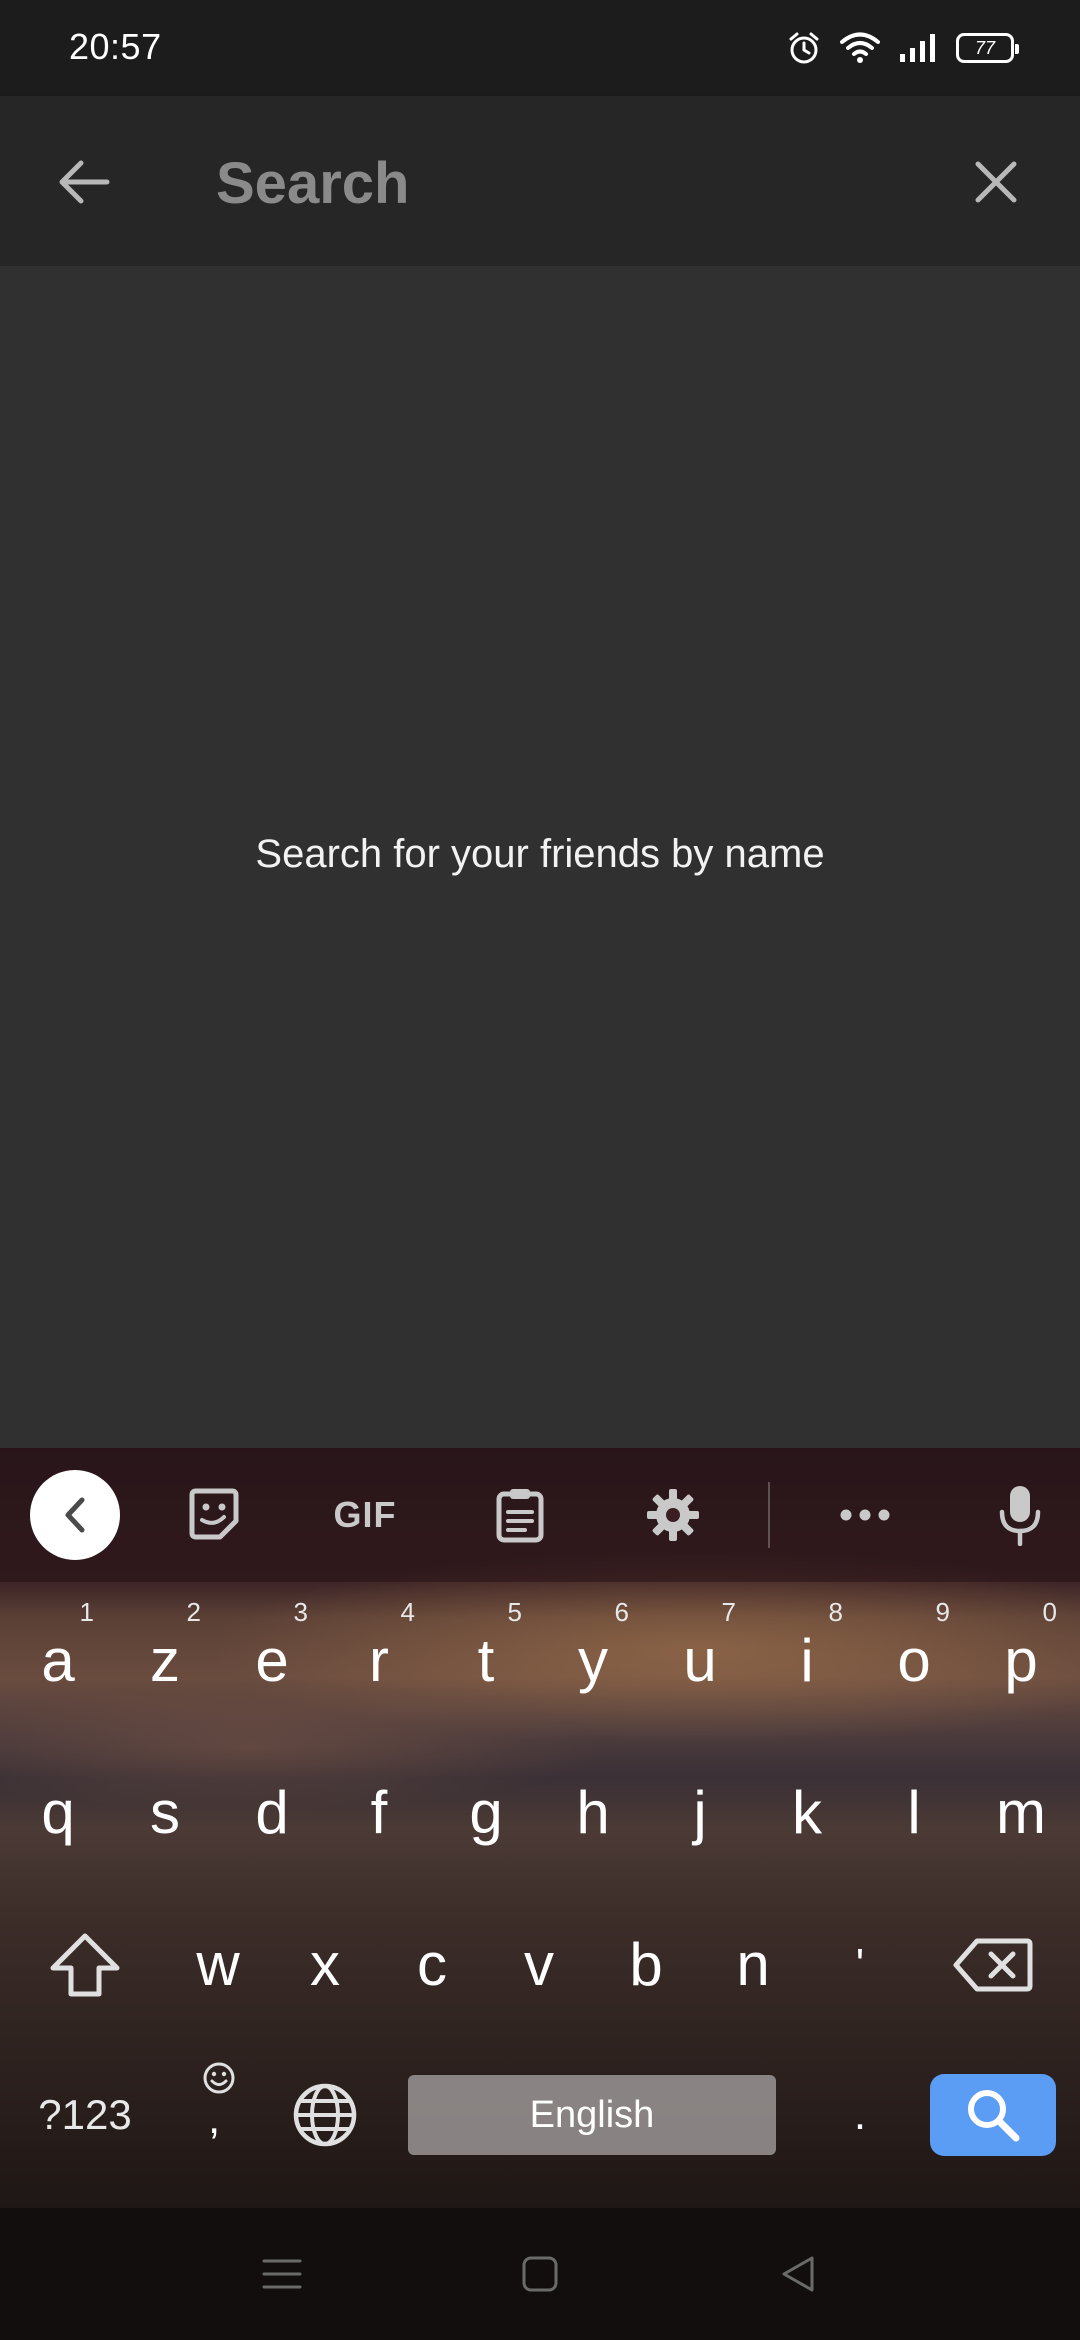  What do you see at coordinates (993, 1965) in the screenshot?
I see `backspace-key` at bounding box center [993, 1965].